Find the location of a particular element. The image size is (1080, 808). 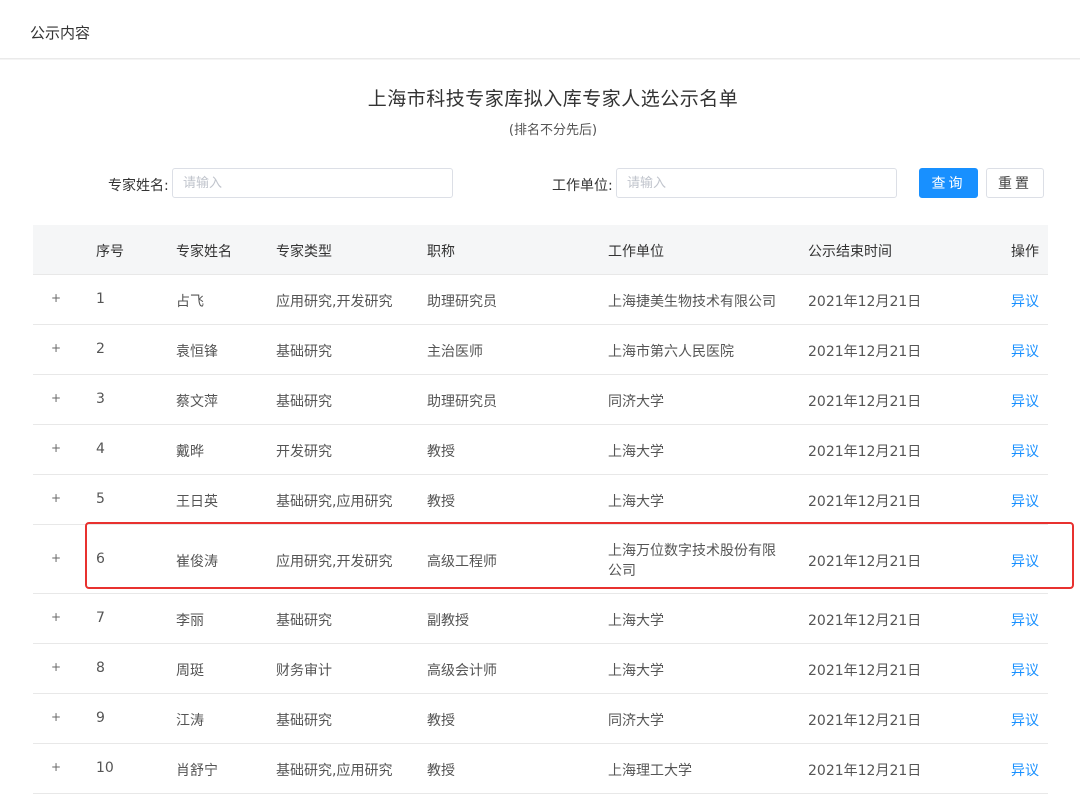

table-row: + 4 戴晔 开发研究 教授 上海大学 2021年12月21日 异议 is located at coordinates (540, 450).